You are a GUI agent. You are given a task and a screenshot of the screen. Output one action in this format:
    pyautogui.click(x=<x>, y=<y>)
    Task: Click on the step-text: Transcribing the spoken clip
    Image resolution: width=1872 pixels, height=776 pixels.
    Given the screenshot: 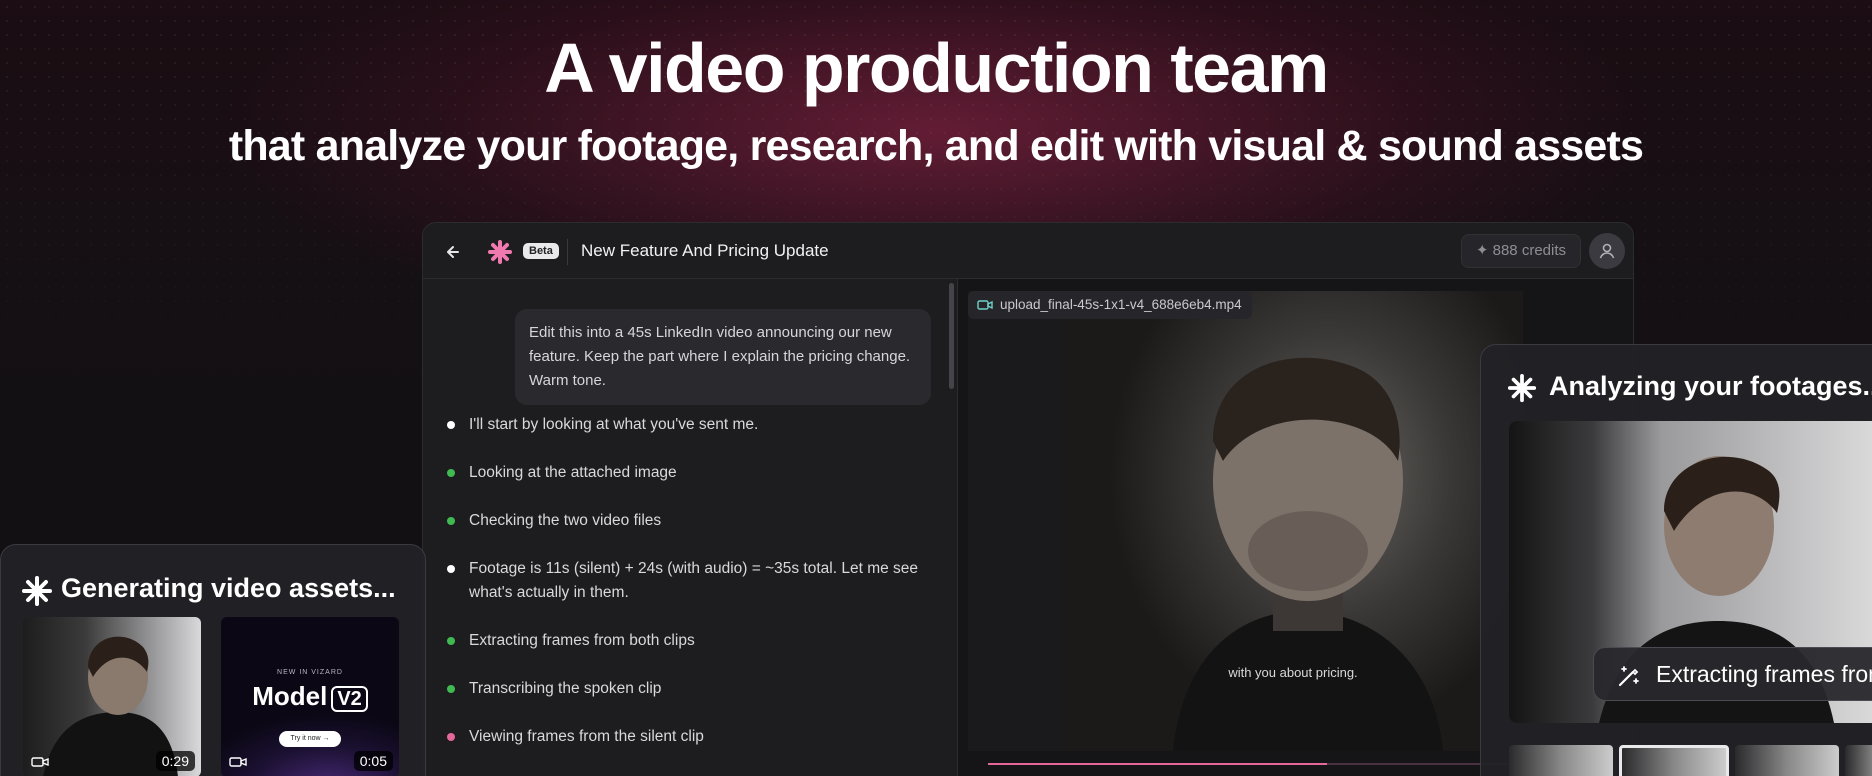 What is the action you would take?
    pyautogui.click(x=565, y=688)
    